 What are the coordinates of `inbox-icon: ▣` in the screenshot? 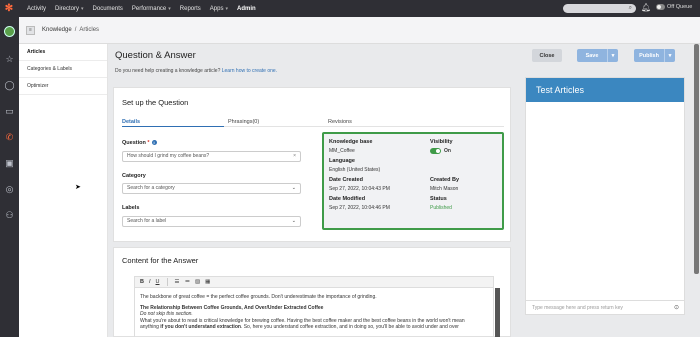 It's located at (9, 163).